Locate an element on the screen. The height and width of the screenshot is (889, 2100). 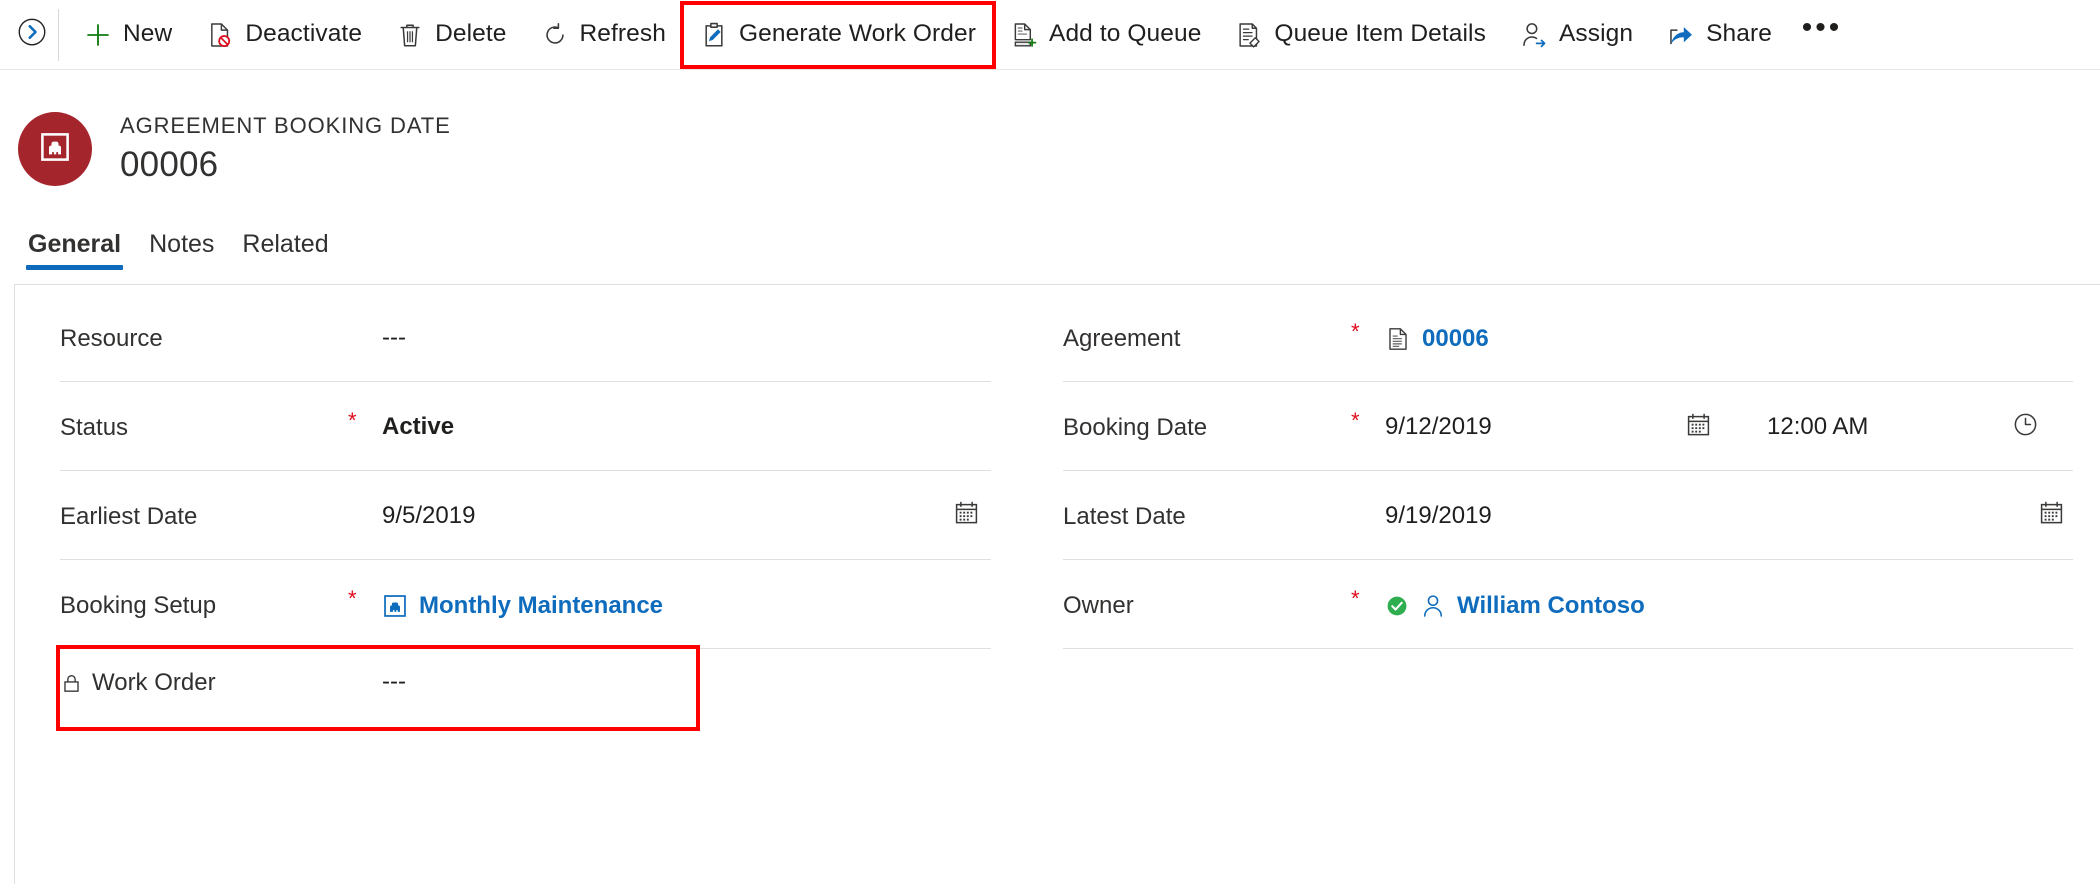
field-earliest-date-label: Earliest Date is located at coordinates (129, 516).